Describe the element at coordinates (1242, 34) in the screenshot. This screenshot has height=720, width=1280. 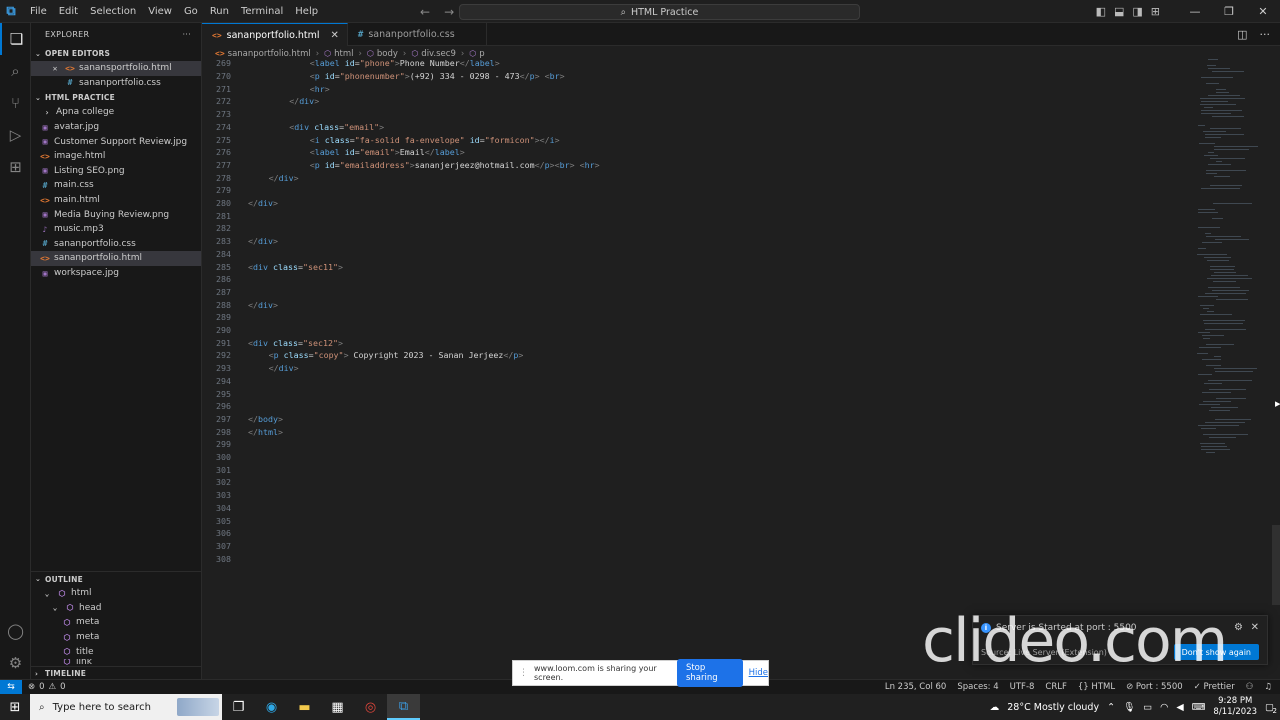
I see `split-editor-icon: ◫` at that location.